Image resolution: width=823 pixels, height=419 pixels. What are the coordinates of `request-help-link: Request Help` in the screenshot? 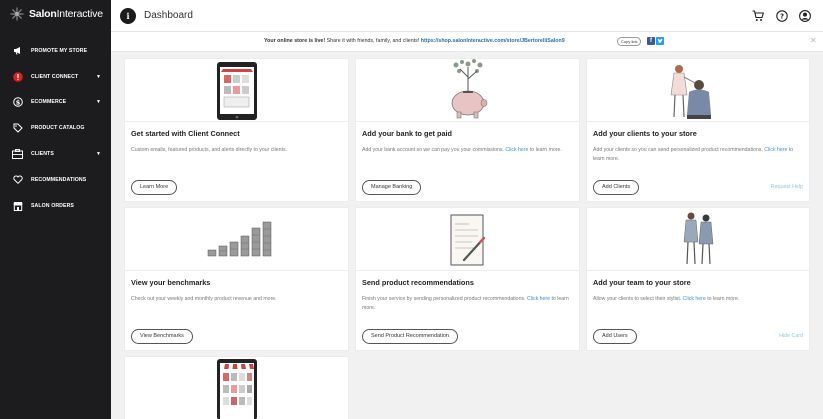 It's located at (787, 187).